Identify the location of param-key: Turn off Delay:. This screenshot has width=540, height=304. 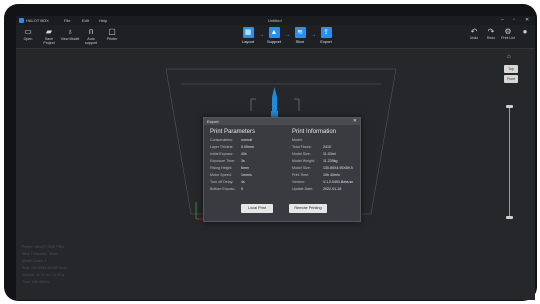
(222, 182).